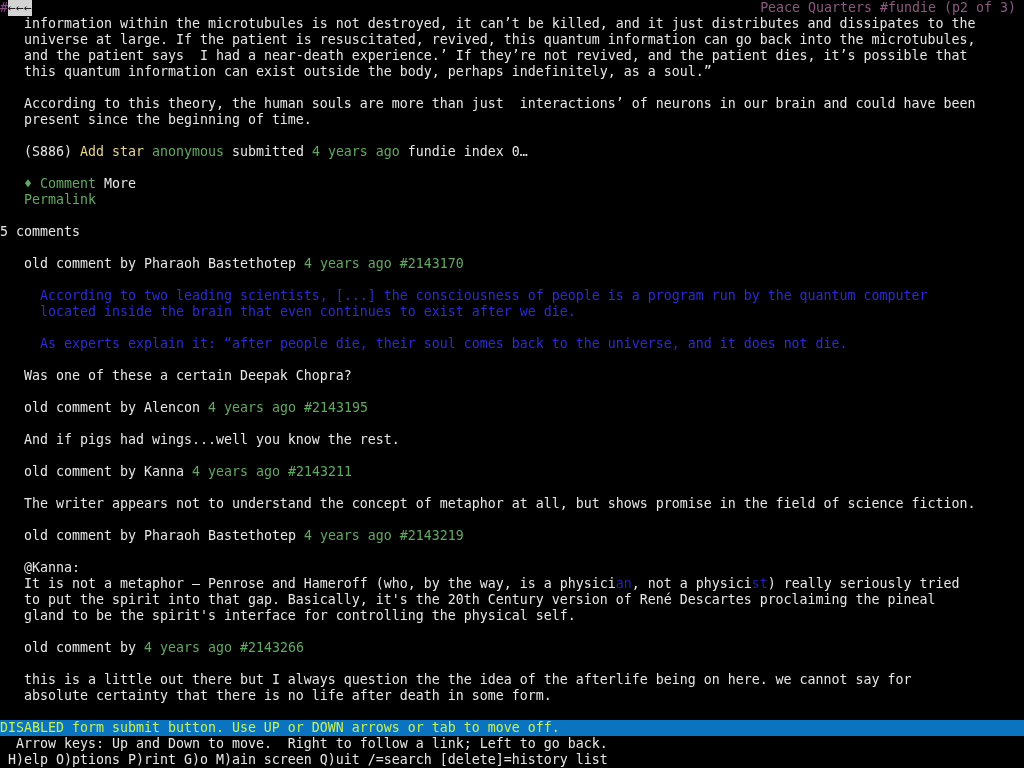  What do you see at coordinates (500, 504) in the screenshot?
I see `comment-text: The writer appears not to understand the concept of metaphor at all, but shows promise in the field of science fiction.` at bounding box center [500, 504].